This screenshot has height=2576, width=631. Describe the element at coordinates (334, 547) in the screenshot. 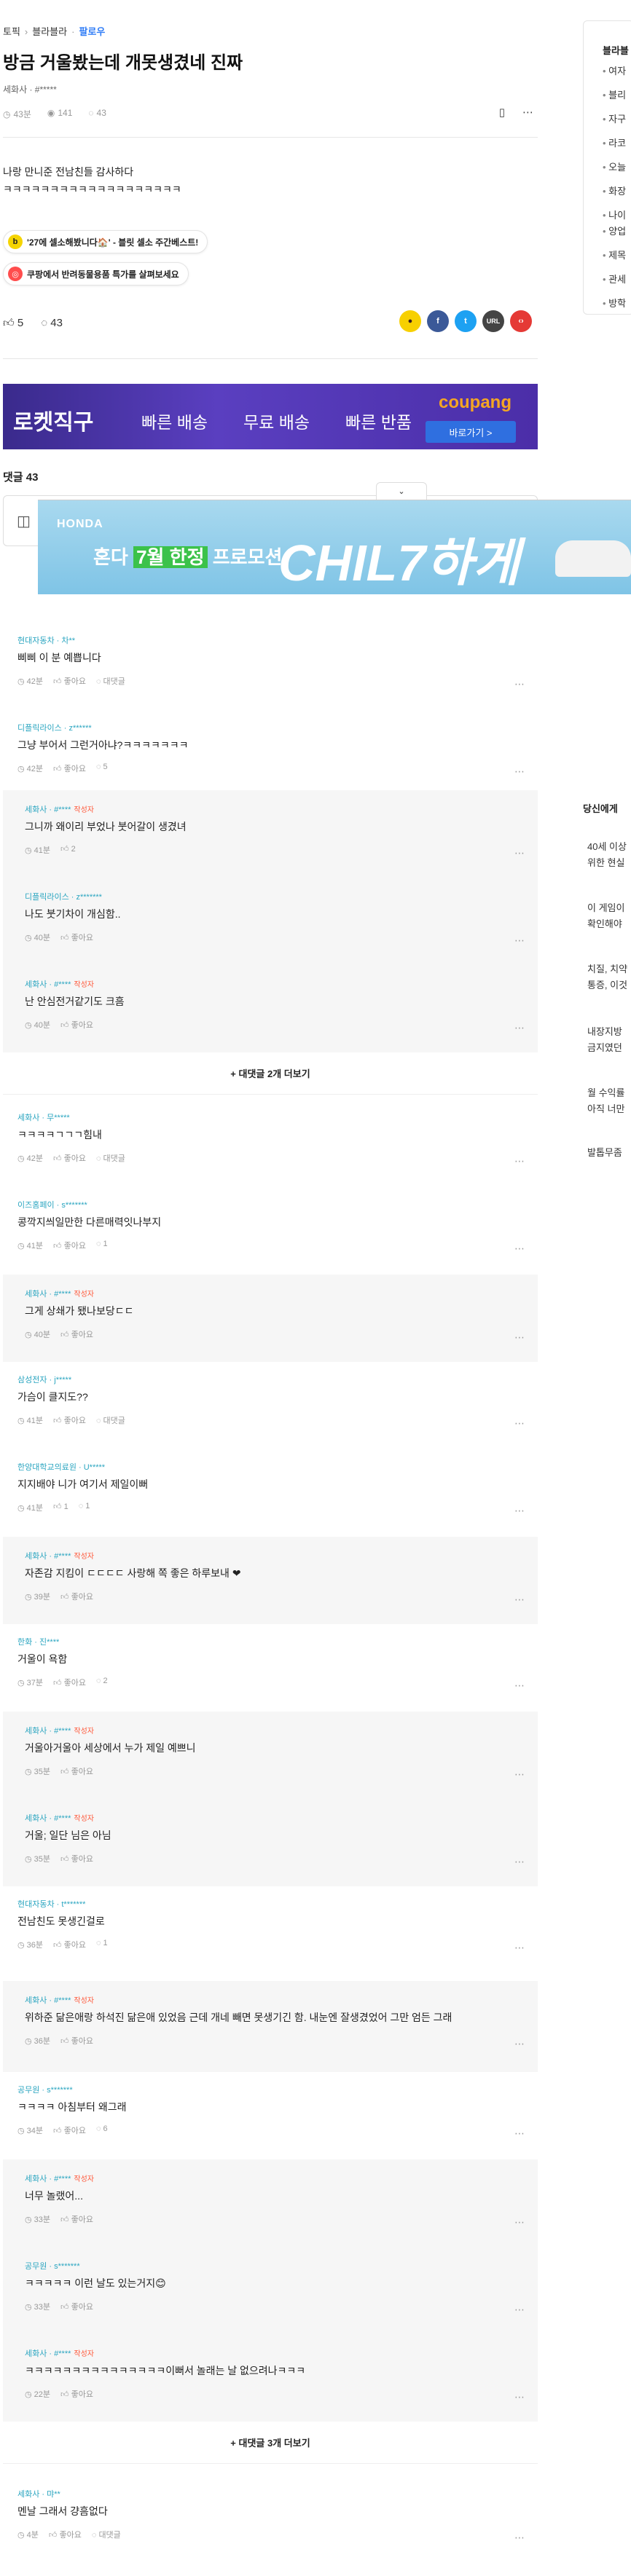

I see `honda-ad-banner: HONDA 혼다 7월 한정 프로모션 CHIL7하게` at that location.